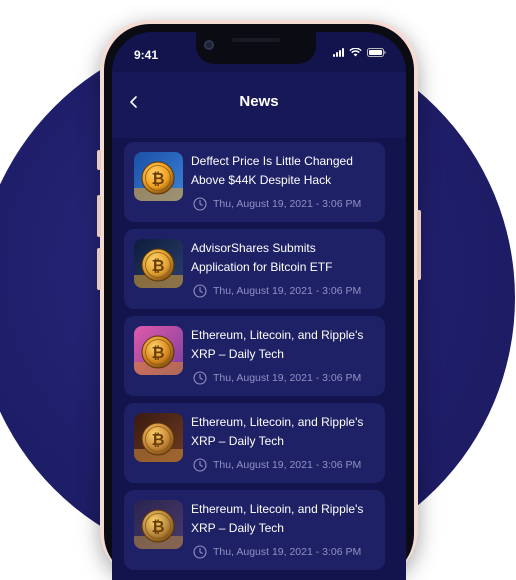  What do you see at coordinates (99, 216) in the screenshot?
I see `volume-up-button` at bounding box center [99, 216].